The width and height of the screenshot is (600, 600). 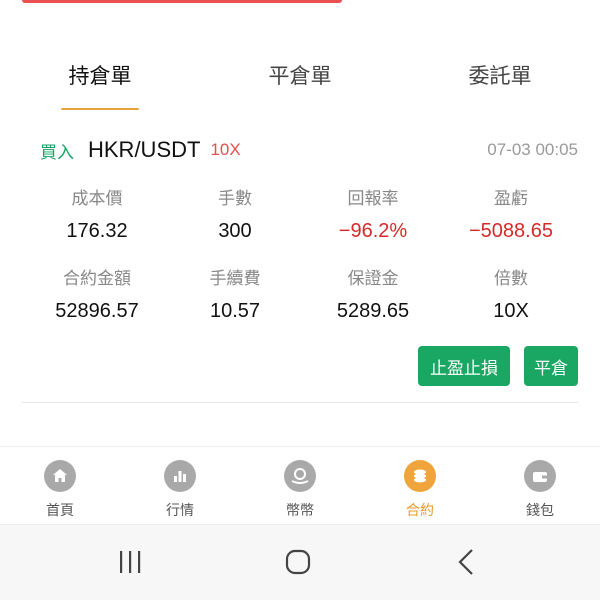 What do you see at coordinates (373, 311) in the screenshot?
I see `margin-value: 5289.65` at bounding box center [373, 311].